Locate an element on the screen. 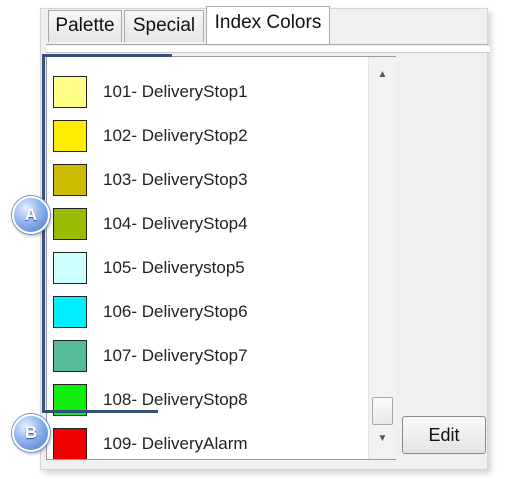 The width and height of the screenshot is (510, 479). tab-palette: Palette is located at coordinates (85, 26).